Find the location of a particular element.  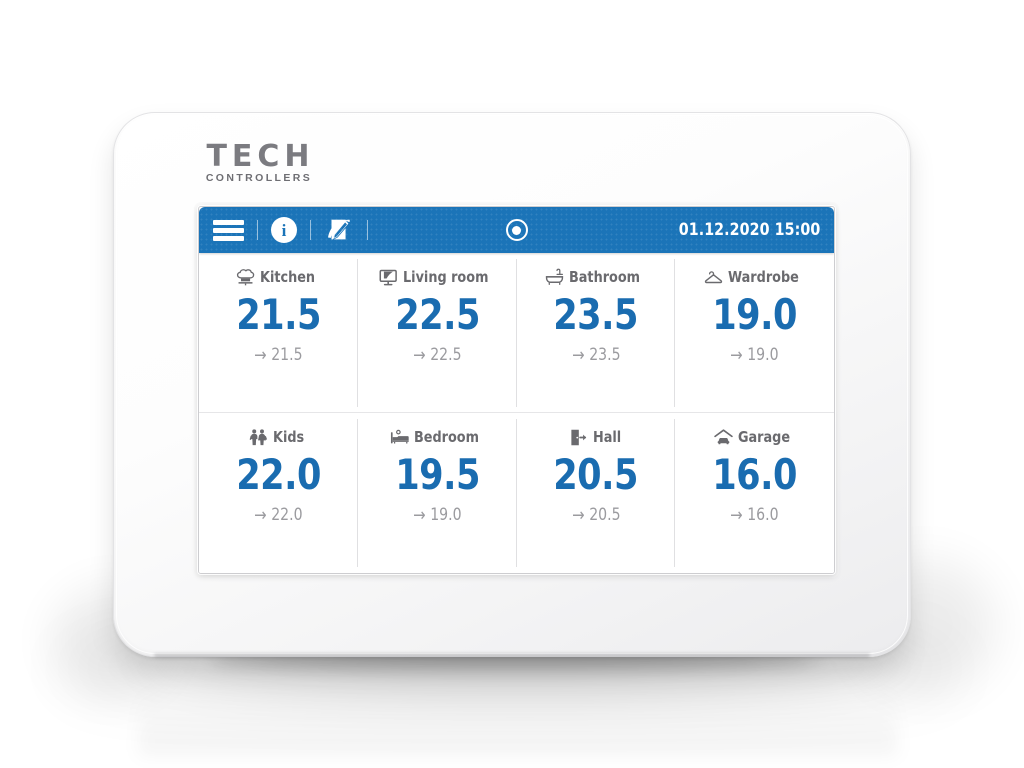

bed-icon is located at coordinates (399, 436).